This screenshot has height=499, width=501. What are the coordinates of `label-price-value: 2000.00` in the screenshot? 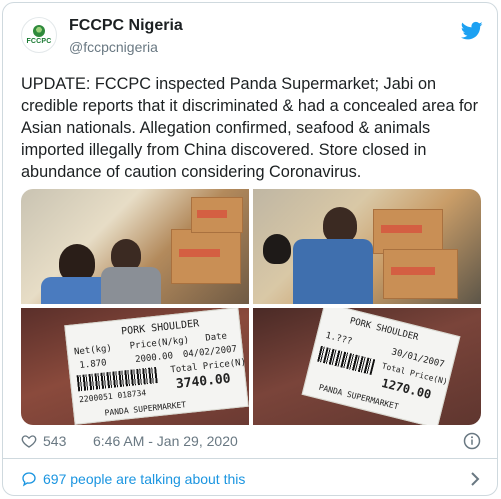 It's located at (154, 358).